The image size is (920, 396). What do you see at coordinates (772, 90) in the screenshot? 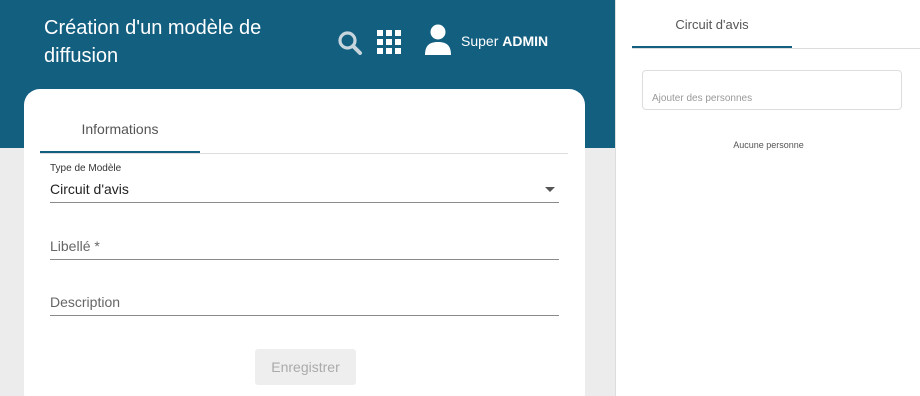
I see `add-people-input` at bounding box center [772, 90].